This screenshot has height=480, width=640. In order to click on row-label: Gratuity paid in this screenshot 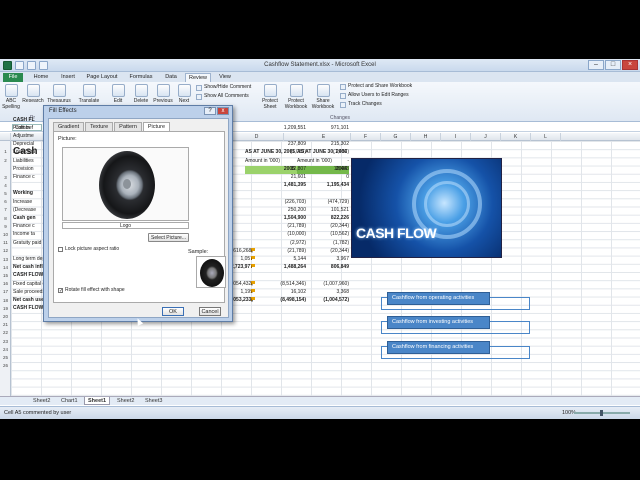, I will do `click(27, 243)`.